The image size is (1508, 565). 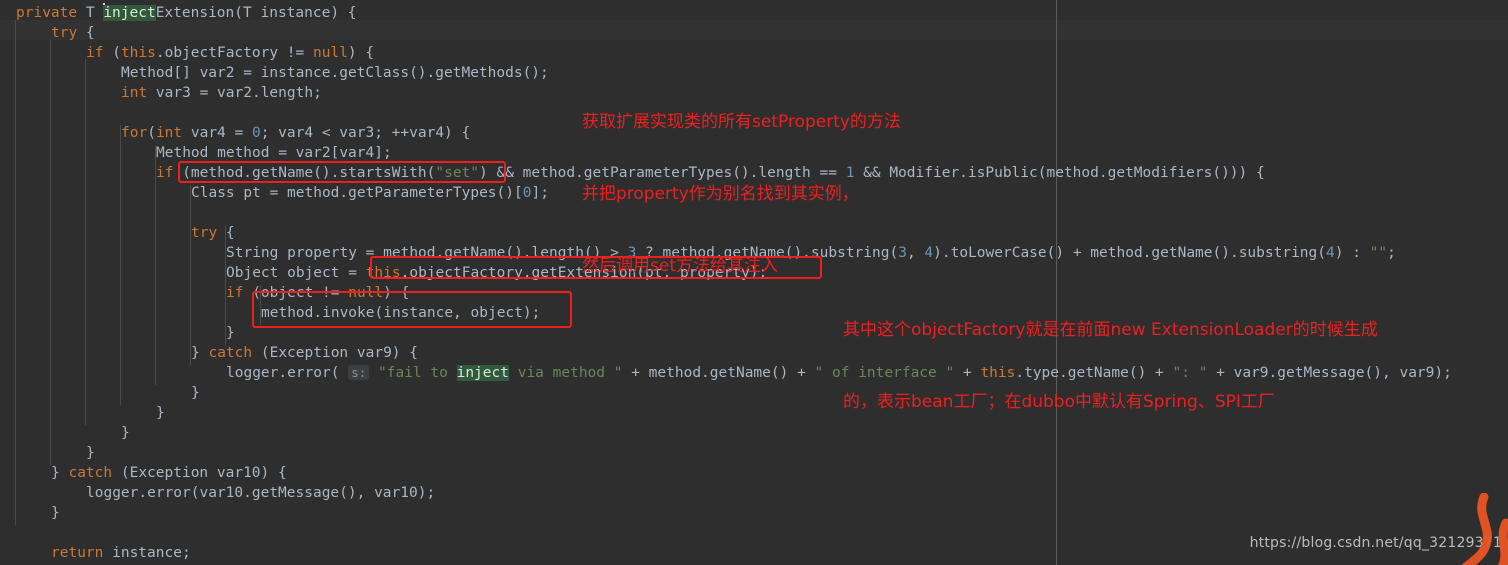 I want to click on parameter-hint-chip: s:, so click(x=359, y=372).